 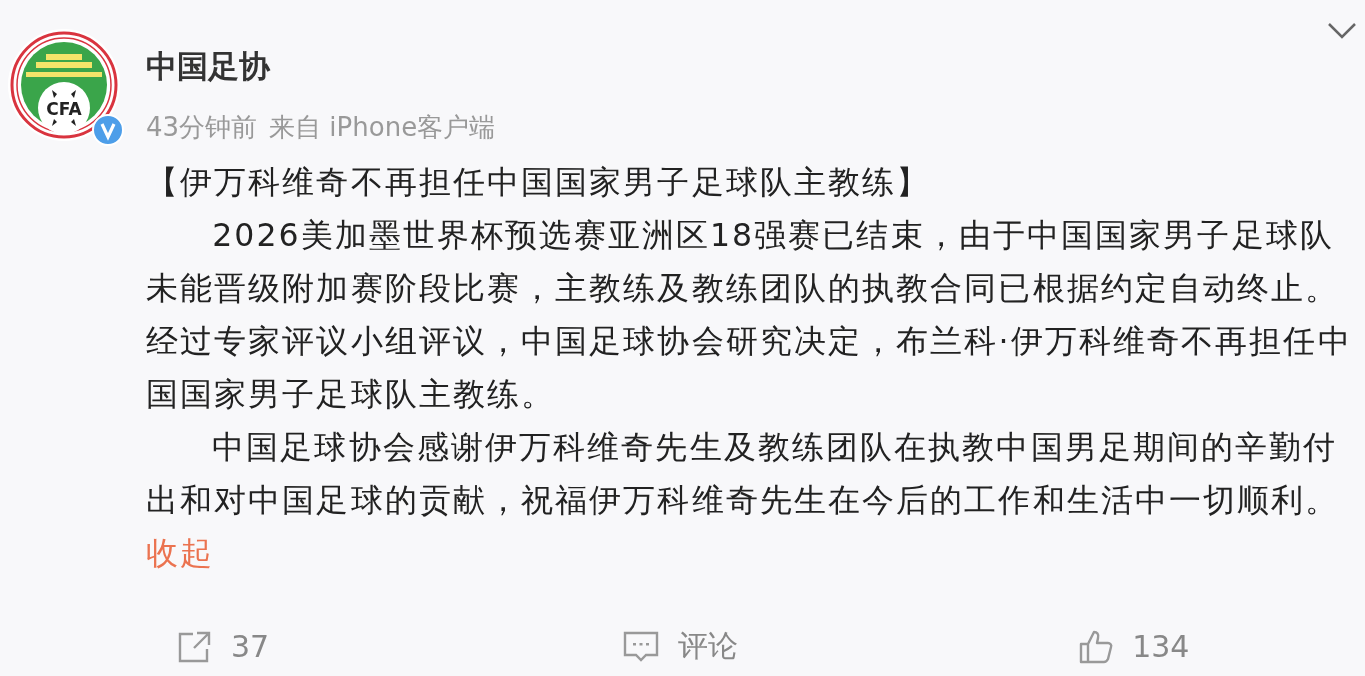 What do you see at coordinates (195, 646) in the screenshot?
I see `share-icon` at bounding box center [195, 646].